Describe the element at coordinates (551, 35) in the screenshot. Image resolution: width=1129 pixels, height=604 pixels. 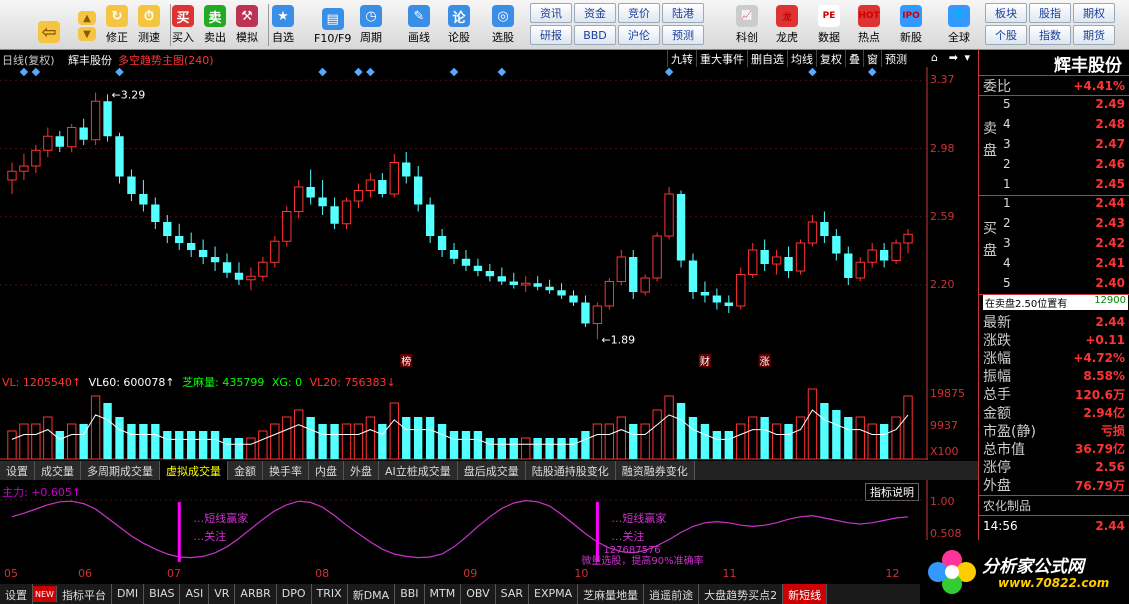
I see `info-button-4: 研报` at that location.